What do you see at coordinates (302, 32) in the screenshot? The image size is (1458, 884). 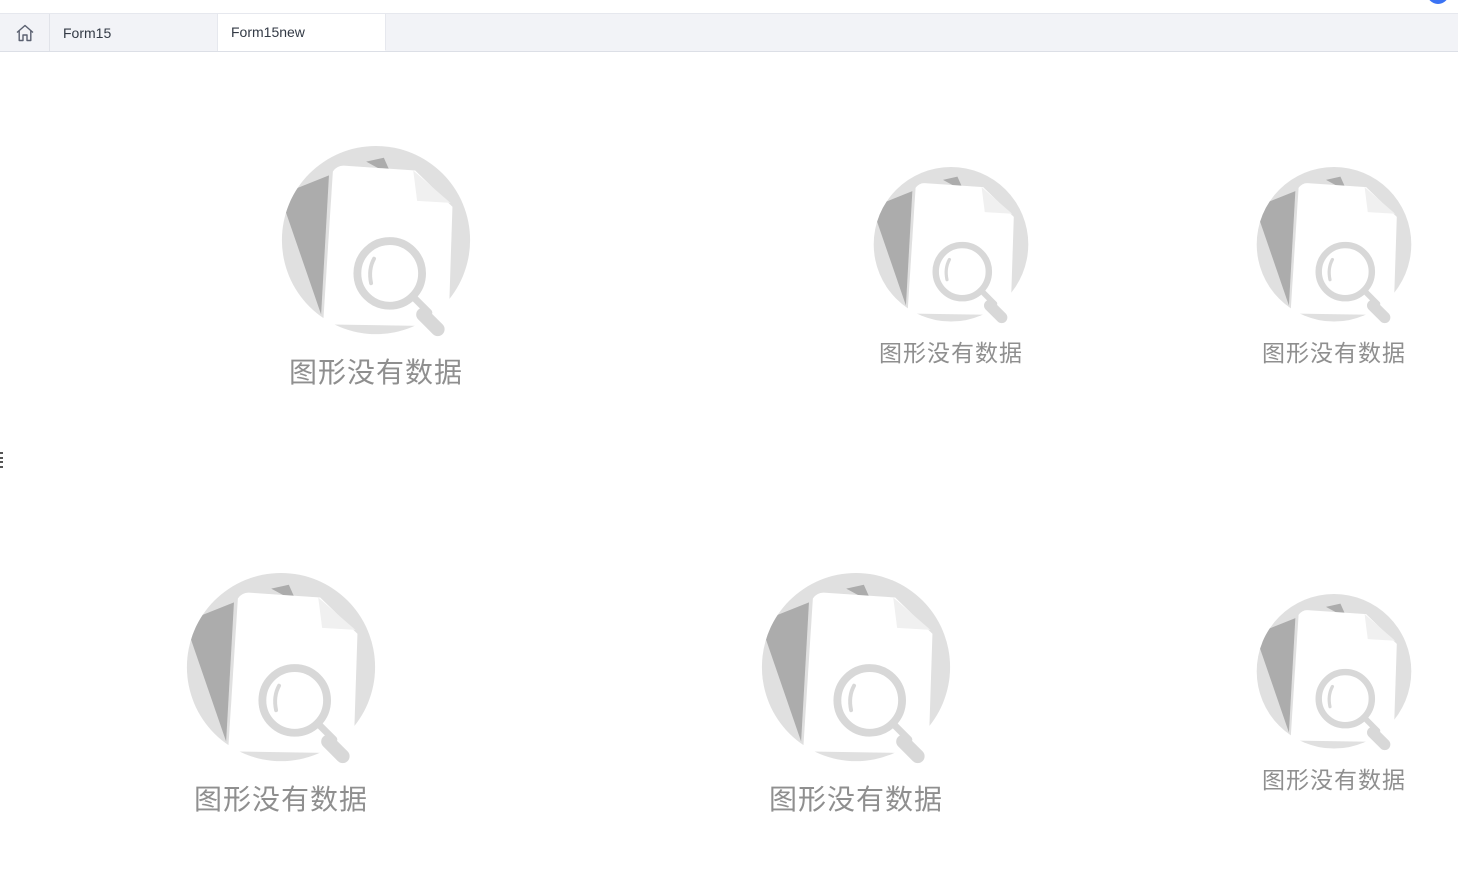 I see `tab-form15new: Form15new` at bounding box center [302, 32].